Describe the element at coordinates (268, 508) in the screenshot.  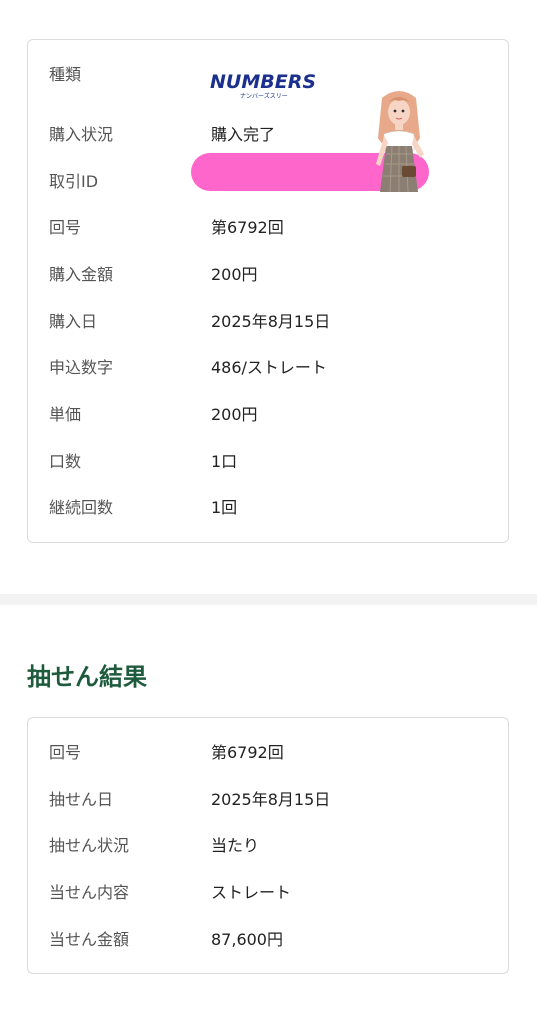
I see `row-continuation-count: 継続回数 1回` at that location.